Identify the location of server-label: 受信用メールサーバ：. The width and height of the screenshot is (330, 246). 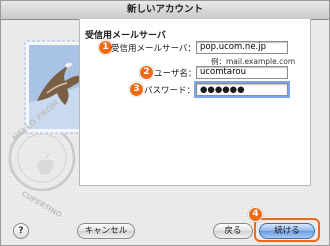
(153, 49).